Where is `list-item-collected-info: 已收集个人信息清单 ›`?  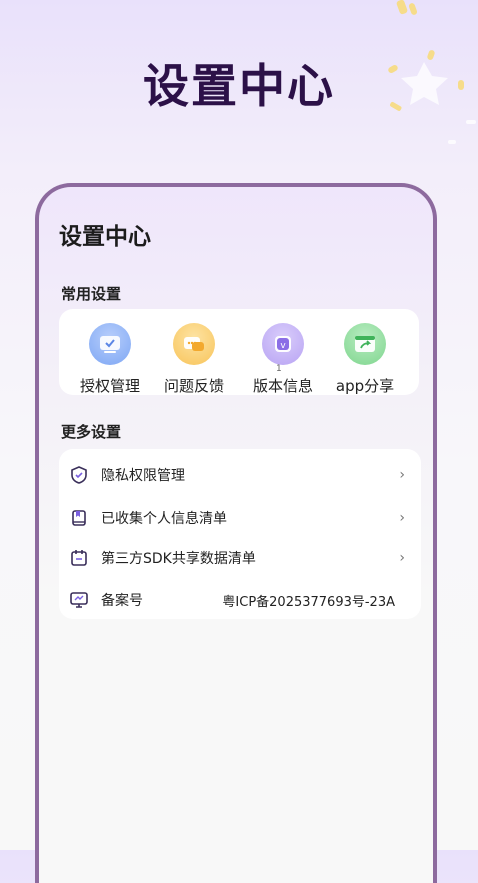 list-item-collected-info: 已收集个人信息清单 › is located at coordinates (240, 518).